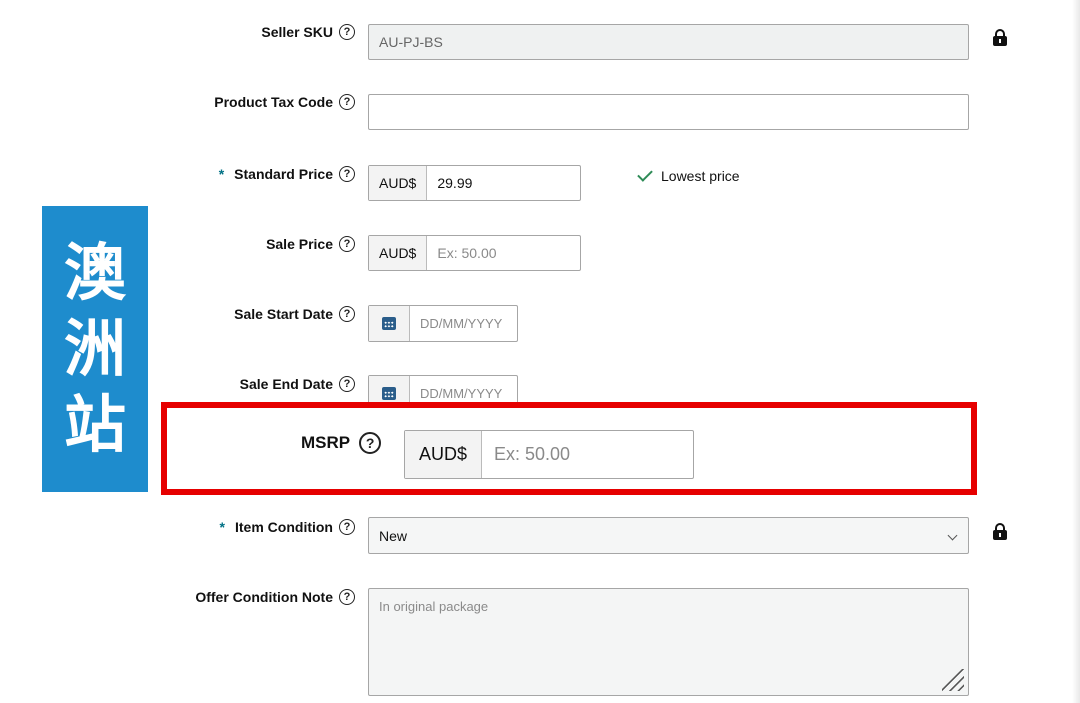 This screenshot has width=1080, height=703. Describe the element at coordinates (668, 112) in the screenshot. I see `product-tax-code-input` at that location.